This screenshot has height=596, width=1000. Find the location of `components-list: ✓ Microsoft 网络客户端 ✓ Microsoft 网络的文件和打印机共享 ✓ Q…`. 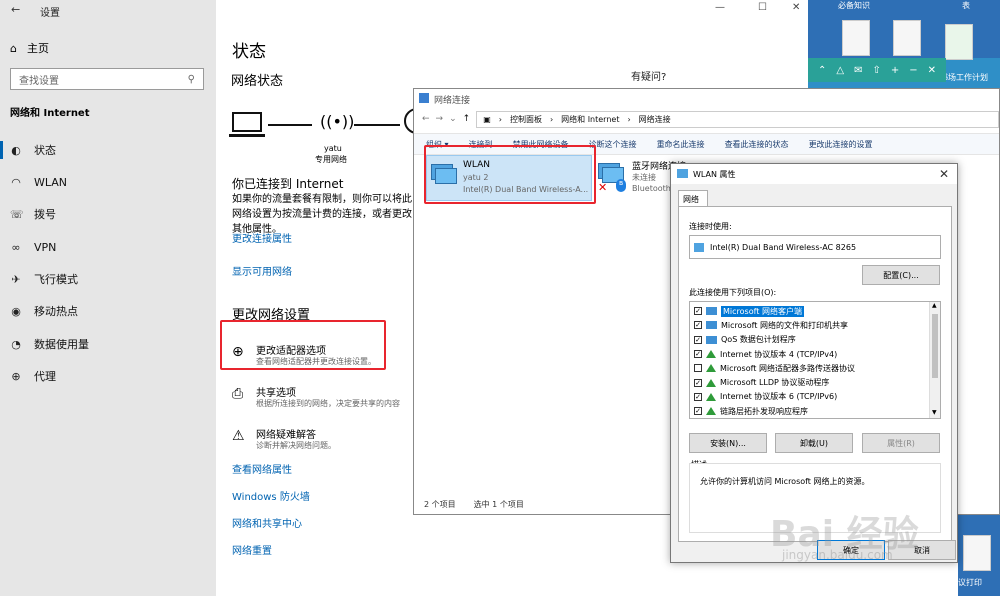

components-list: ✓ Microsoft 网络客户端 ✓ Microsoft 网络的文件和打印机共享 ✓ Q… is located at coordinates (815, 360).